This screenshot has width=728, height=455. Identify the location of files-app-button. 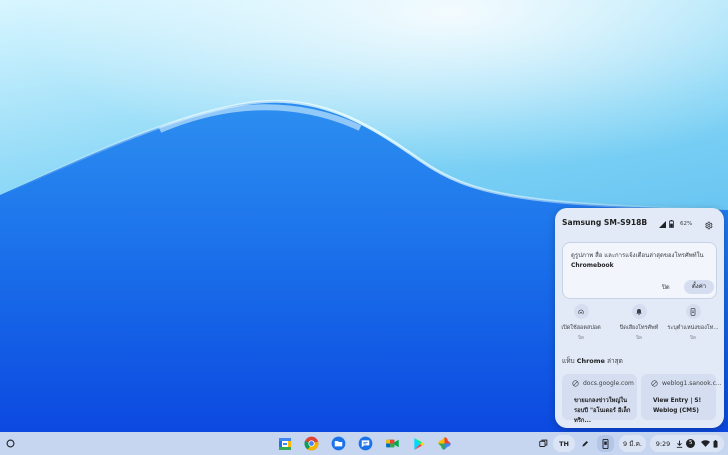
(338, 443).